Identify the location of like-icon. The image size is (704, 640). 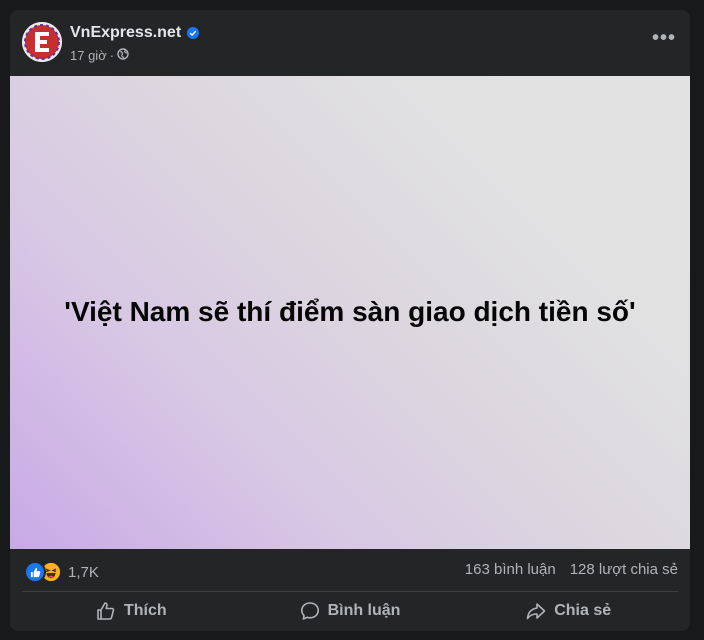
(35, 572).